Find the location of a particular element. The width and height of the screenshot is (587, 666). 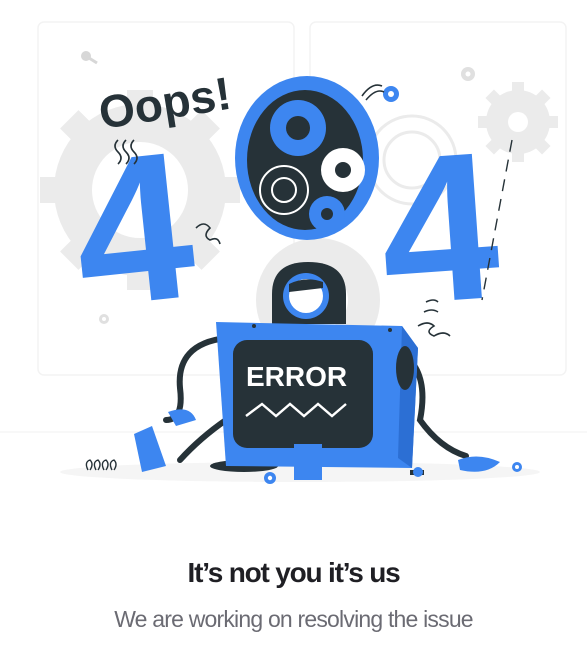

digit-four-left: 4 is located at coordinates (133, 229).